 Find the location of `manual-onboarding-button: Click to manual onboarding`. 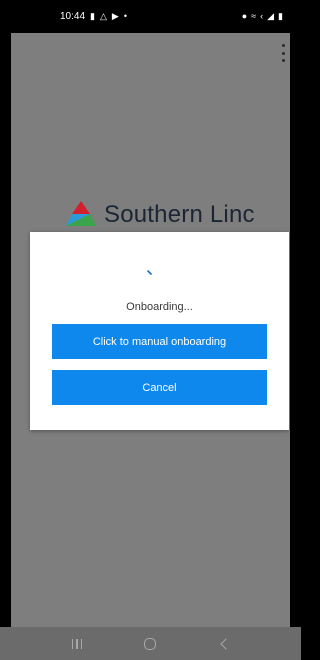

manual-onboarding-button: Click to manual onboarding is located at coordinates (159, 341).